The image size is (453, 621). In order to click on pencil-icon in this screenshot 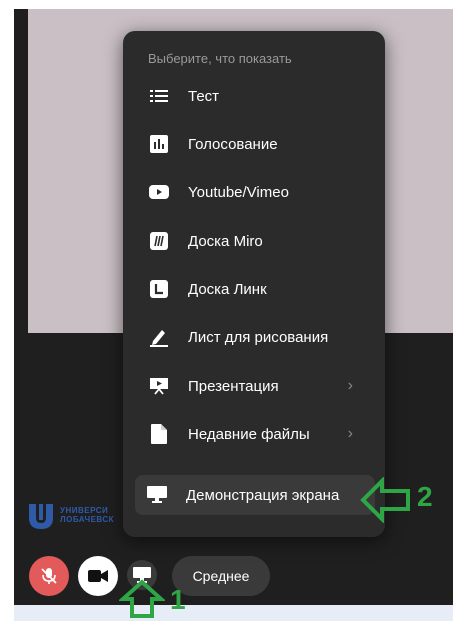, I will do `click(159, 337)`.